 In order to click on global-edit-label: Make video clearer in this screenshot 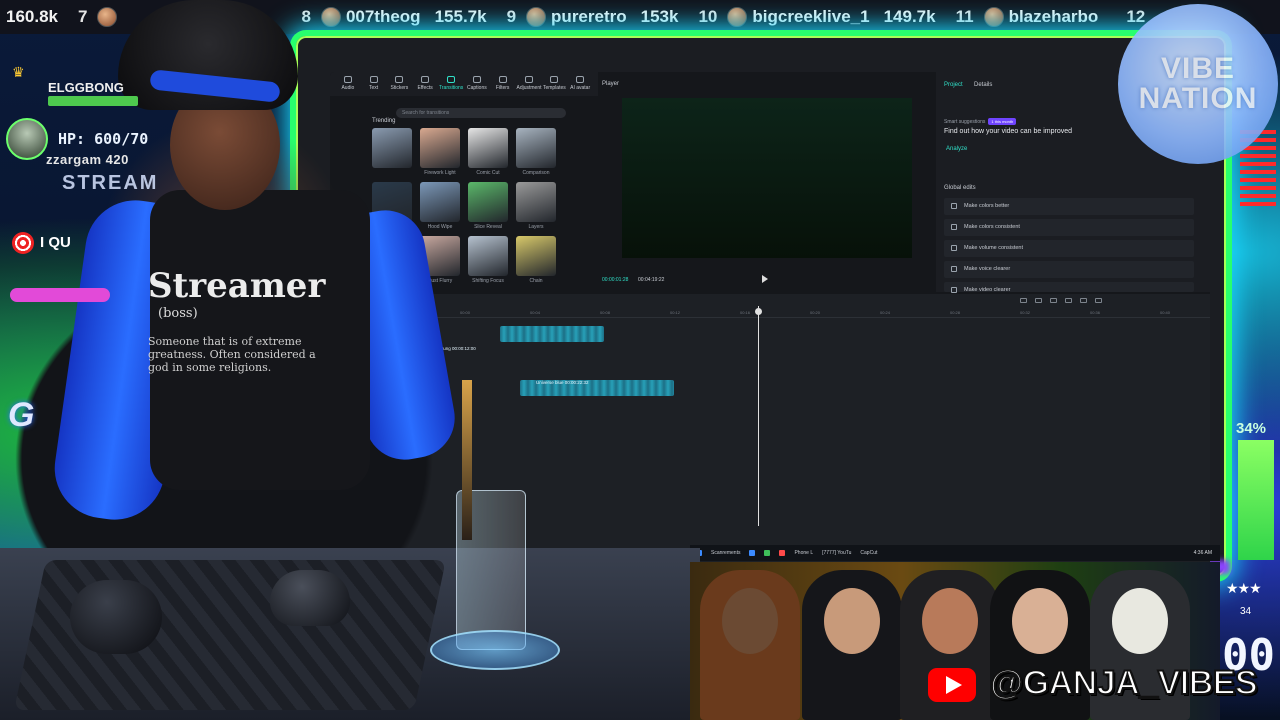, I will do `click(987, 290)`.